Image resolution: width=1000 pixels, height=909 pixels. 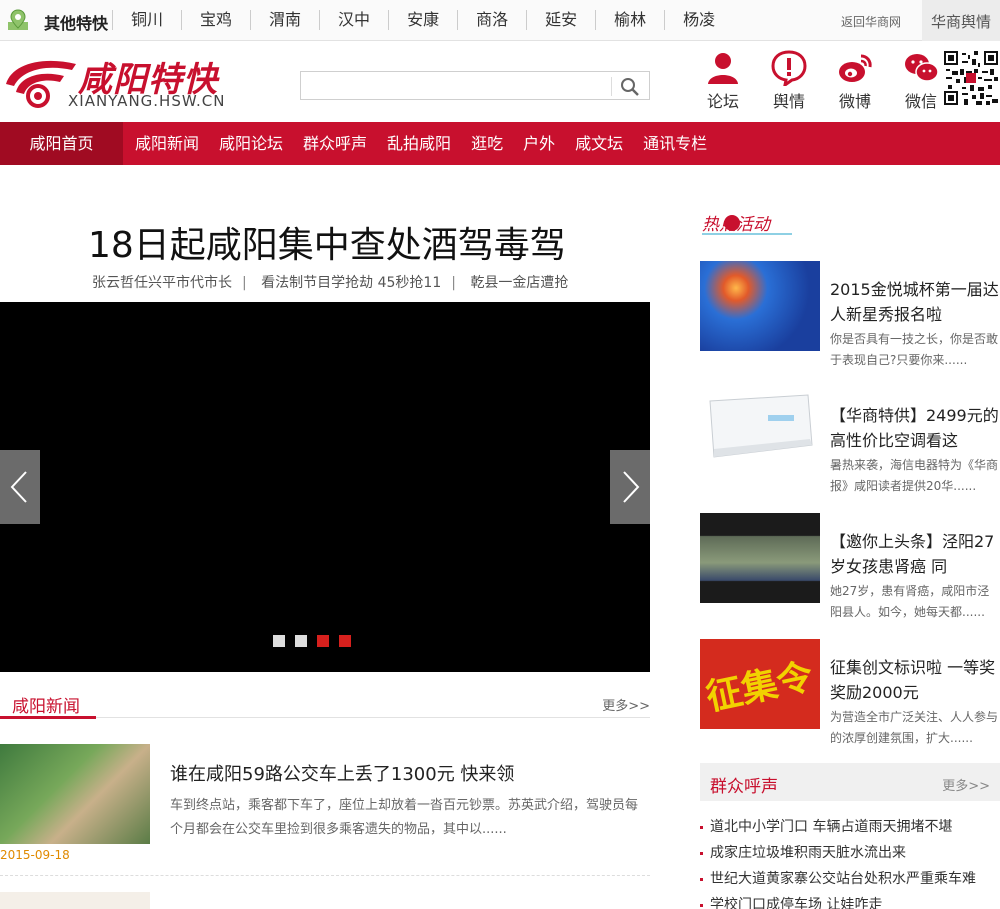 What do you see at coordinates (251, 143) in the screenshot?
I see `nav-item: 咸阳论坛` at bounding box center [251, 143].